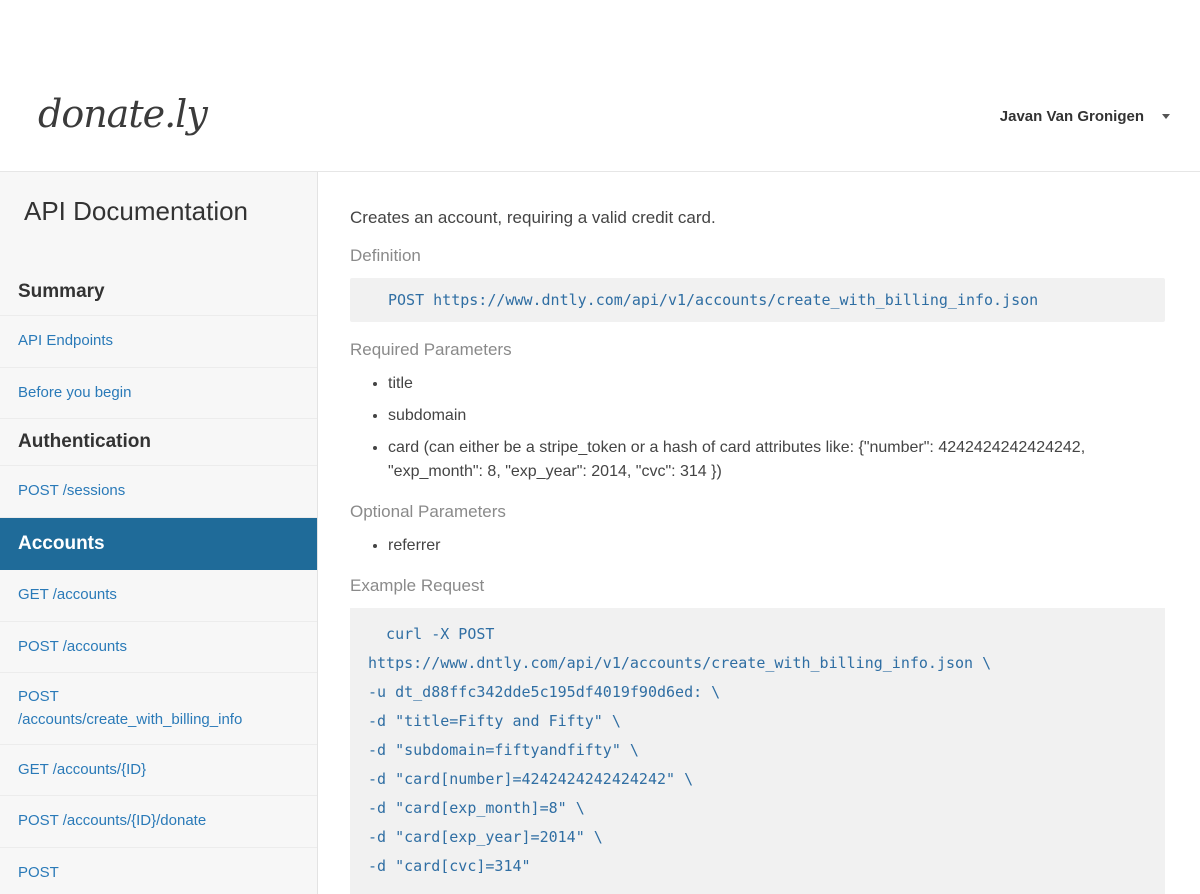  What do you see at coordinates (158, 822) in the screenshot?
I see `sidebar-item-post-account-donate: POST /accounts/{ID}/donate` at bounding box center [158, 822].